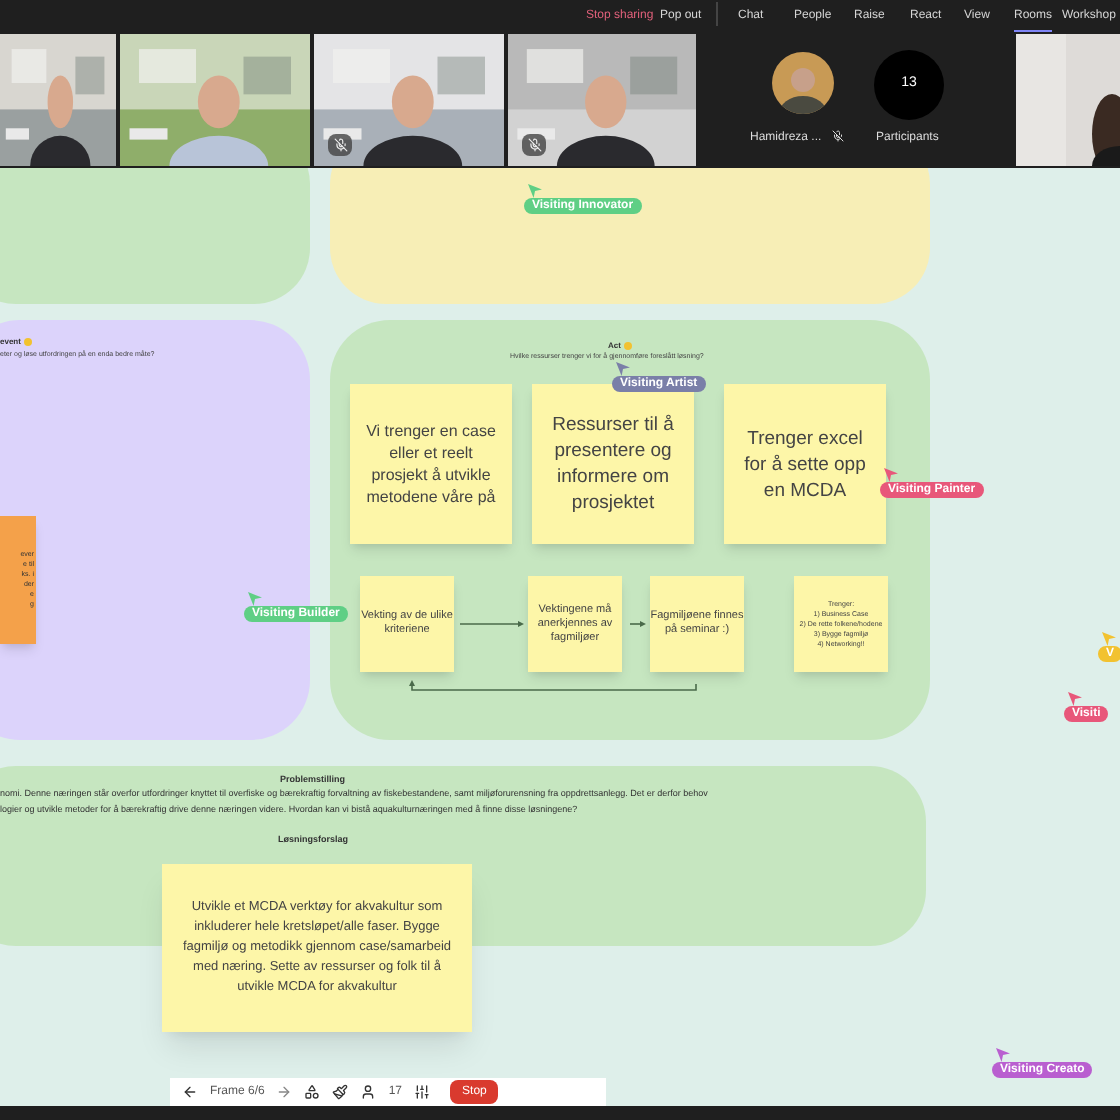 This screenshot has height=1120, width=1120. I want to click on shapes-icon, so click(312, 1092).